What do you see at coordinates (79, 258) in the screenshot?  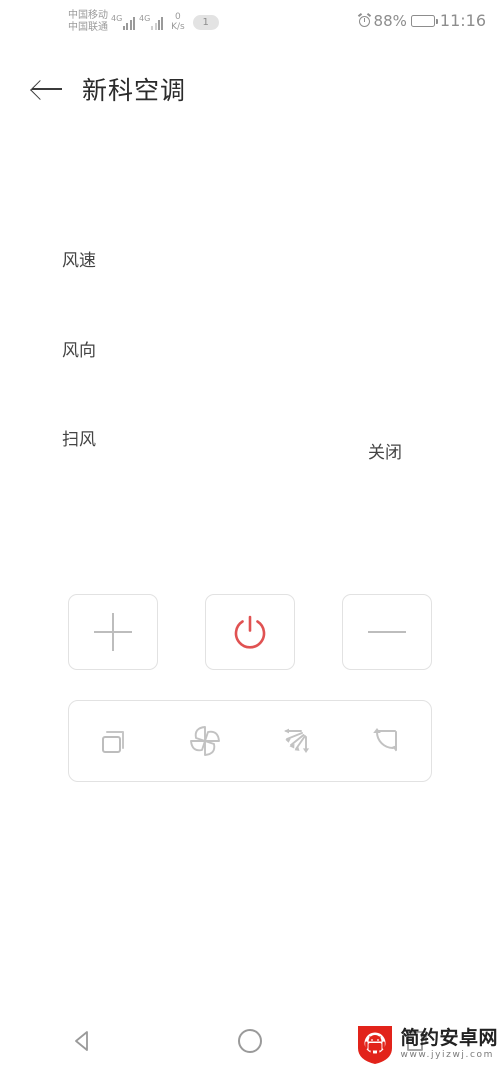 I see `setting-row-fan-speed: 风速` at bounding box center [79, 258].